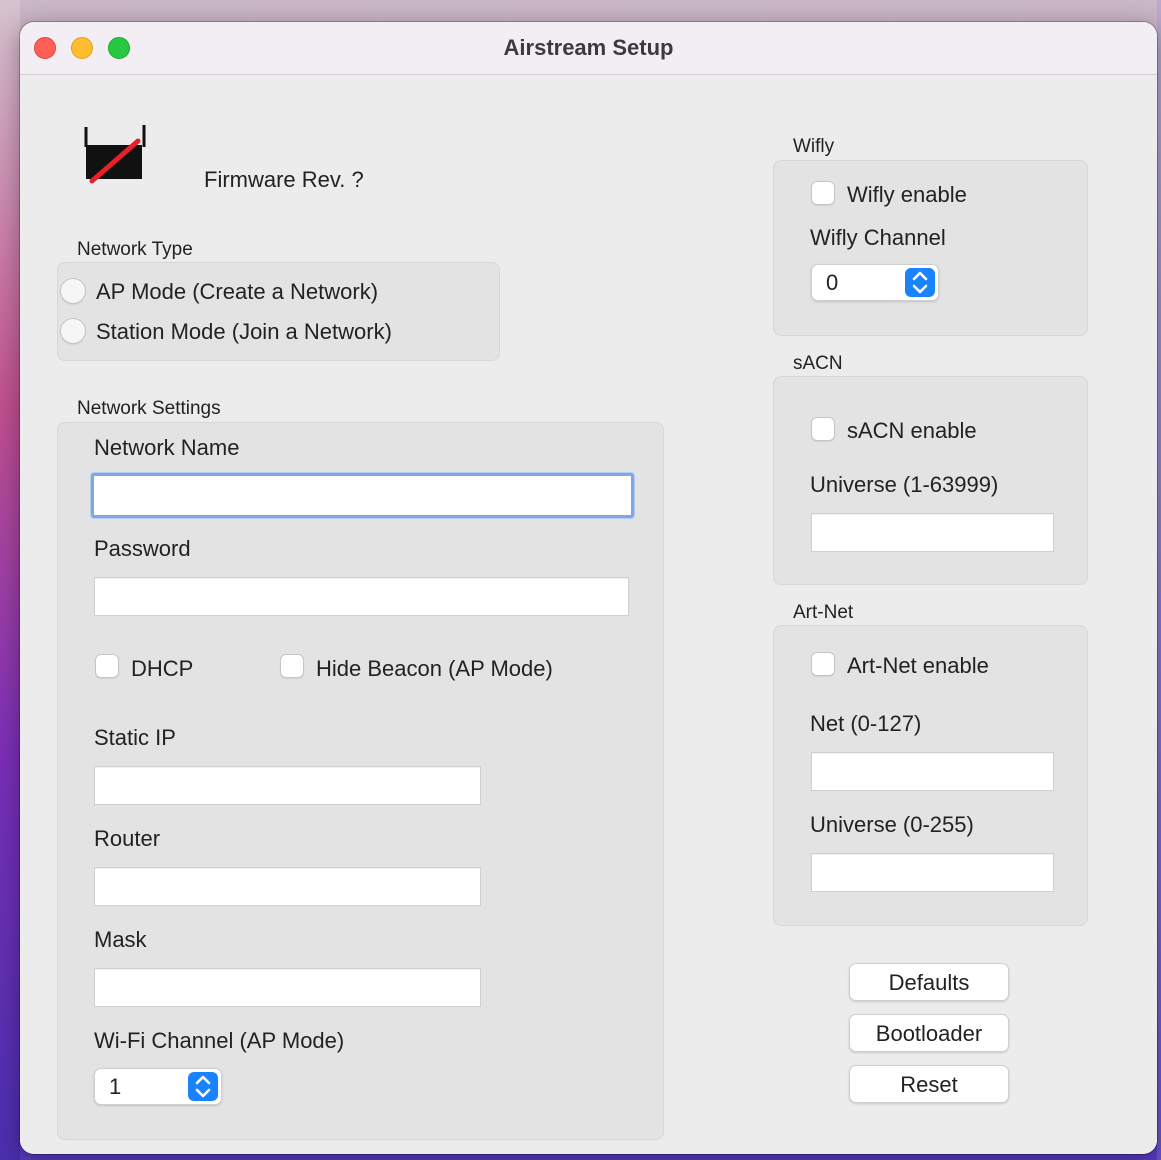 The height and width of the screenshot is (1160, 1161). Describe the element at coordinates (115, 1086) in the screenshot. I see `wifi-channel-value: 1` at that location.